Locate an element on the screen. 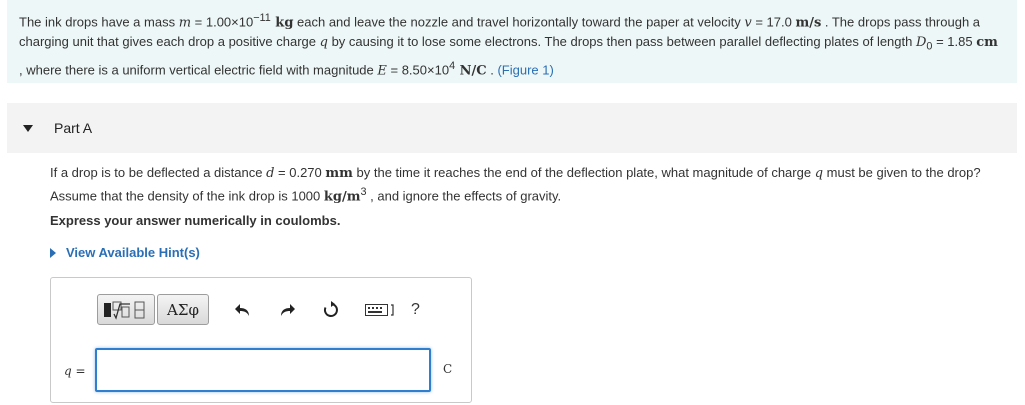  length-value: = 1.85 is located at coordinates (954, 42).